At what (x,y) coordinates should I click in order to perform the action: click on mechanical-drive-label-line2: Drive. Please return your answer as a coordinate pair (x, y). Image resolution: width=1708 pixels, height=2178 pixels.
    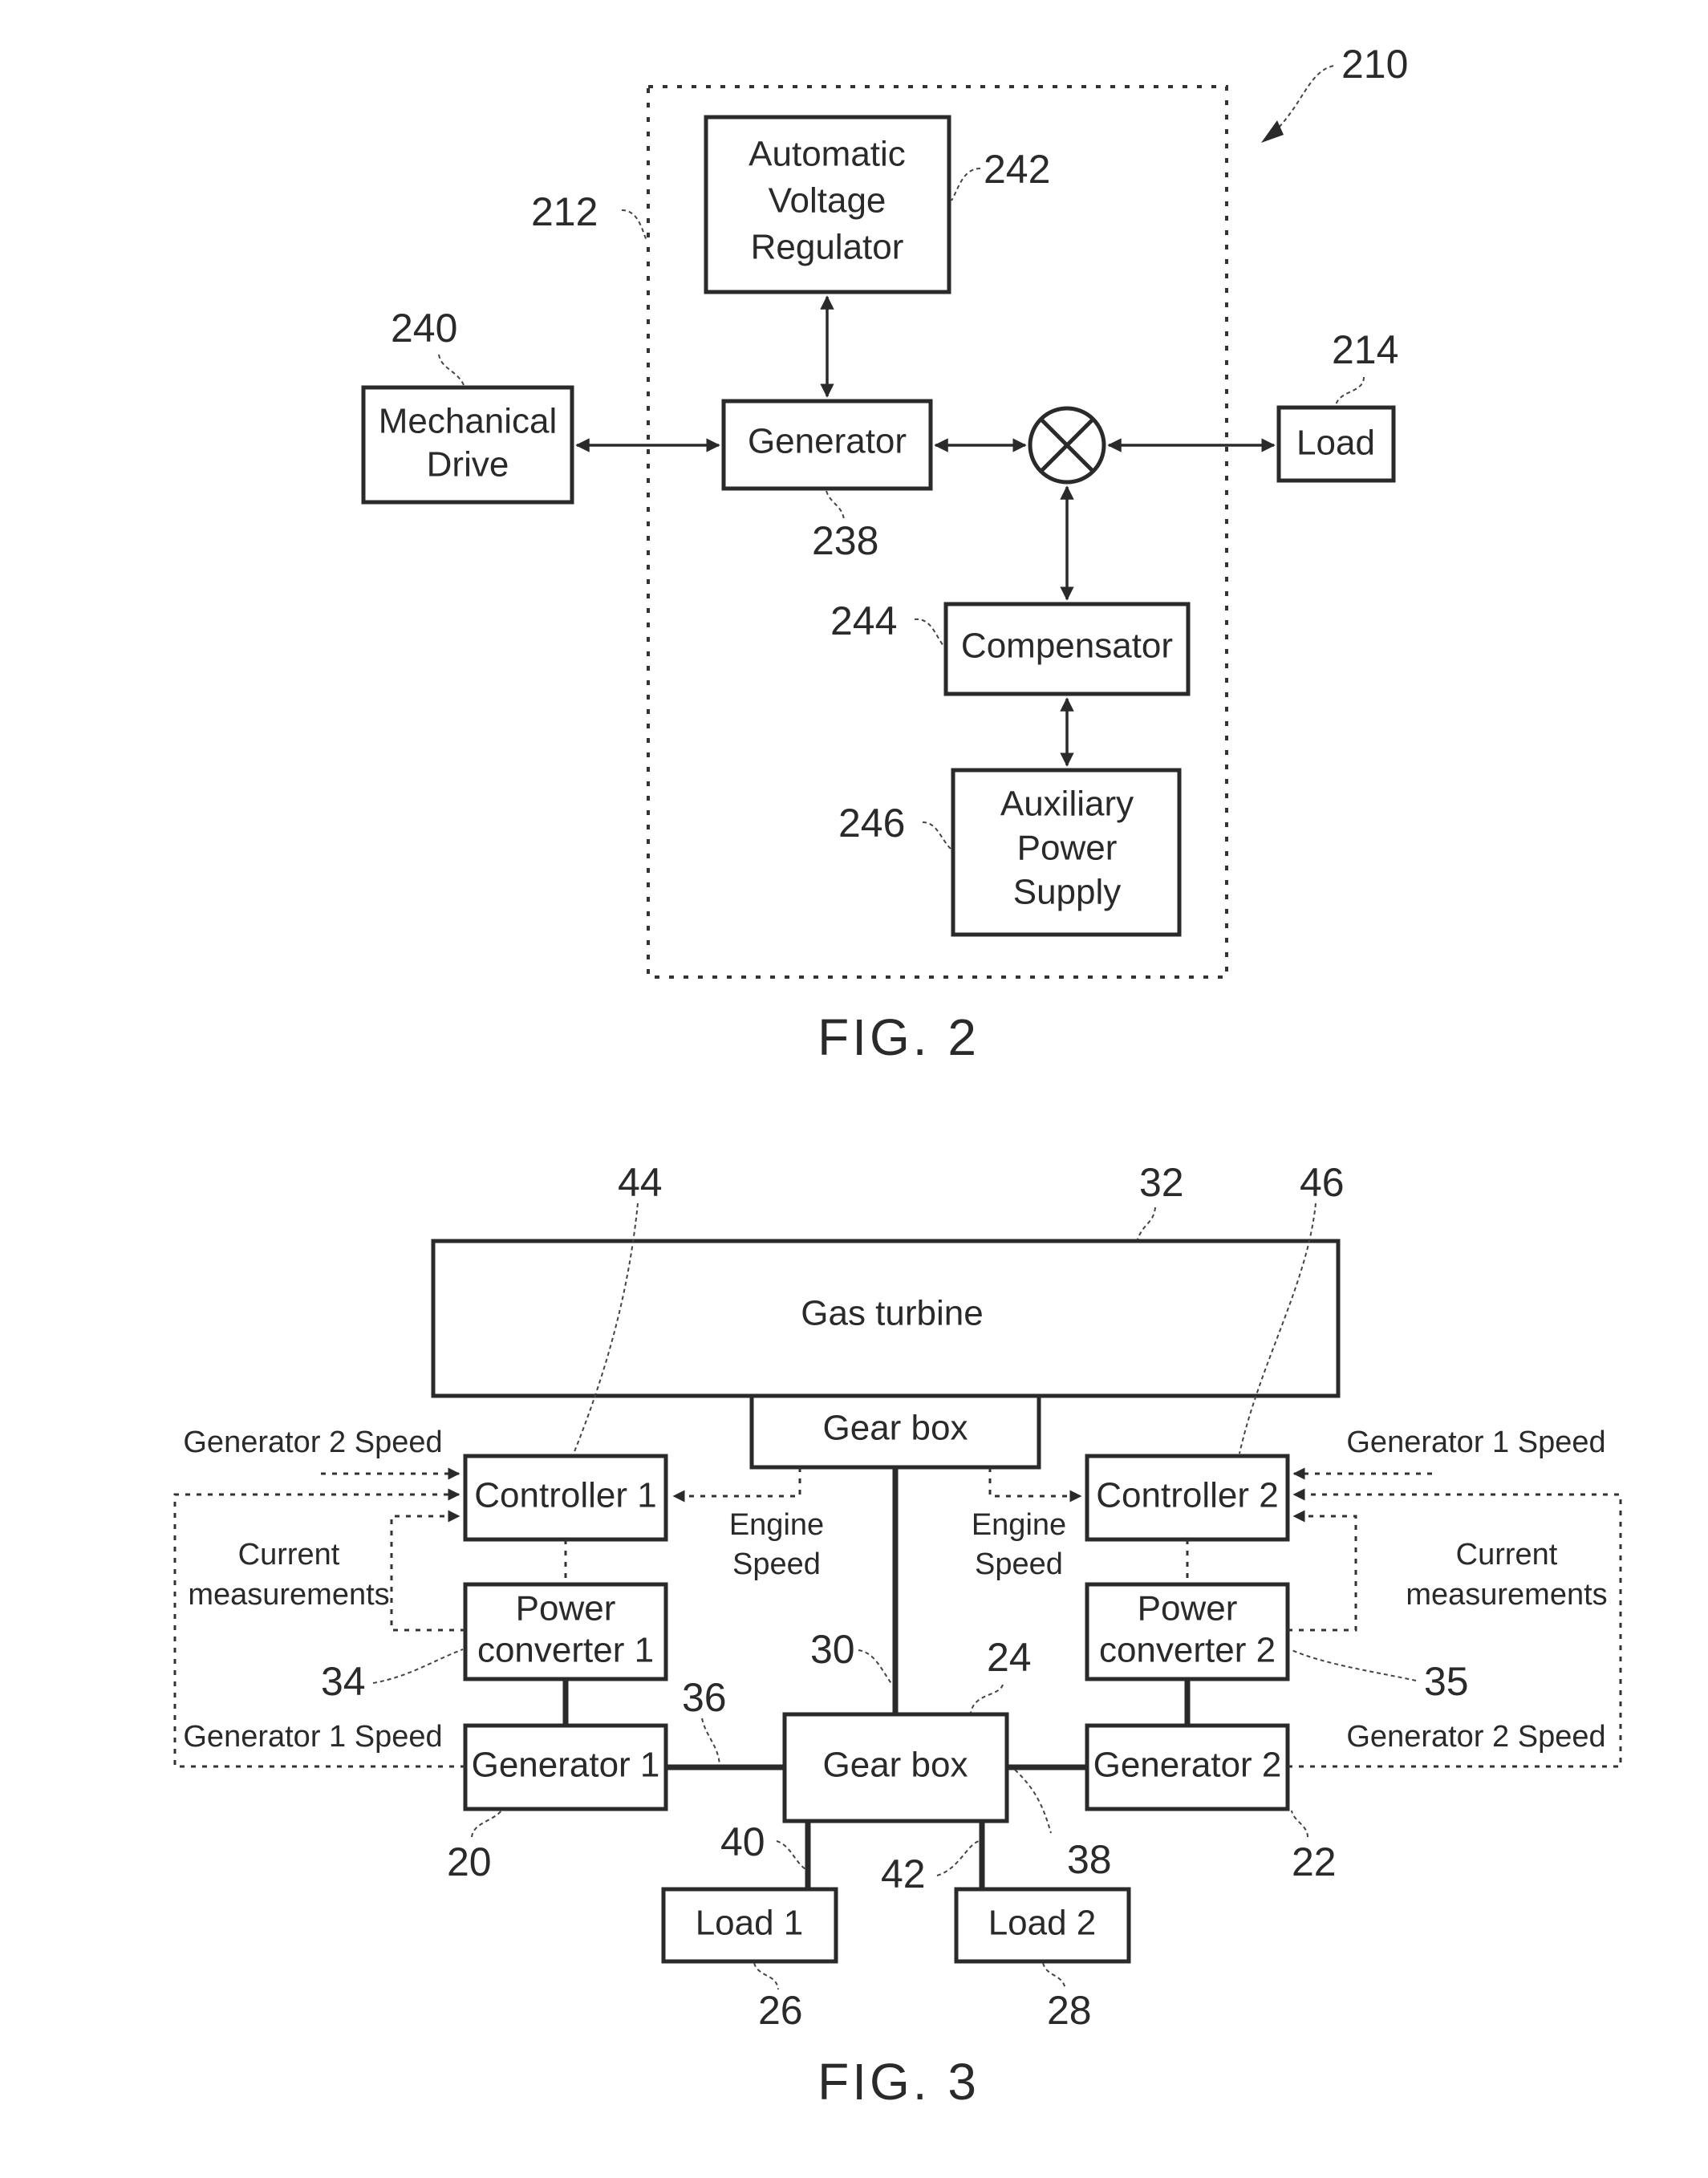
    Looking at the image, I should click on (468, 465).